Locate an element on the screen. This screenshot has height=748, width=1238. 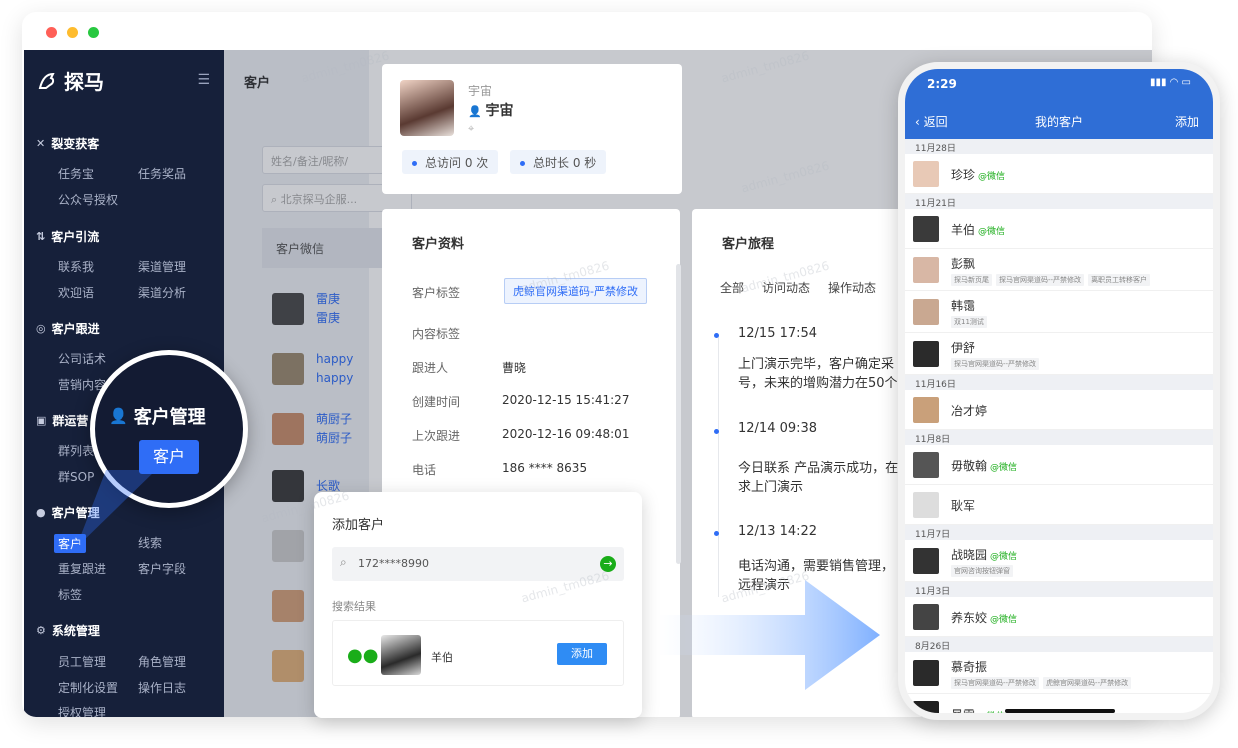
traffic-icon: ⇅ is located at coordinates (41, 236).